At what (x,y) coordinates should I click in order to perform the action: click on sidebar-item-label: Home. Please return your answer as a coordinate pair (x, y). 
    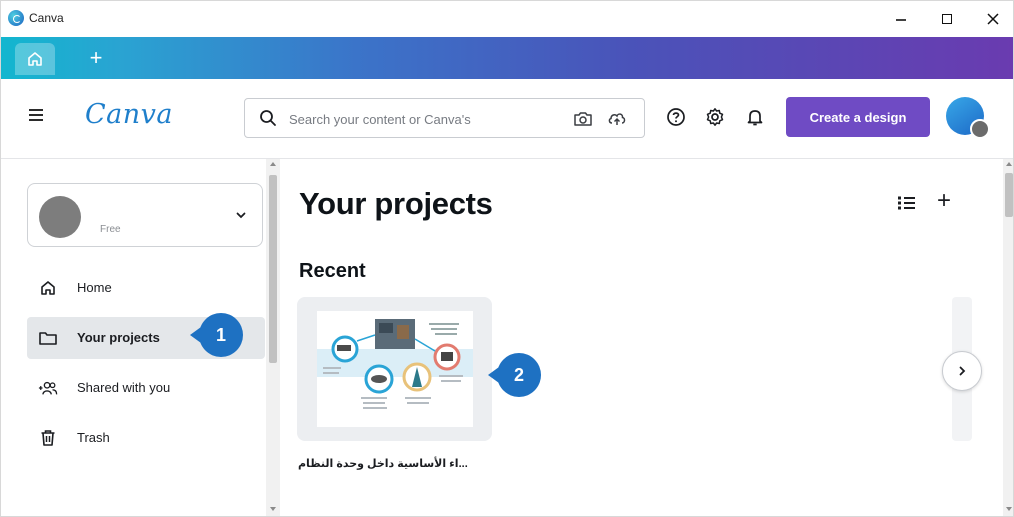
    Looking at the image, I should click on (94, 287).